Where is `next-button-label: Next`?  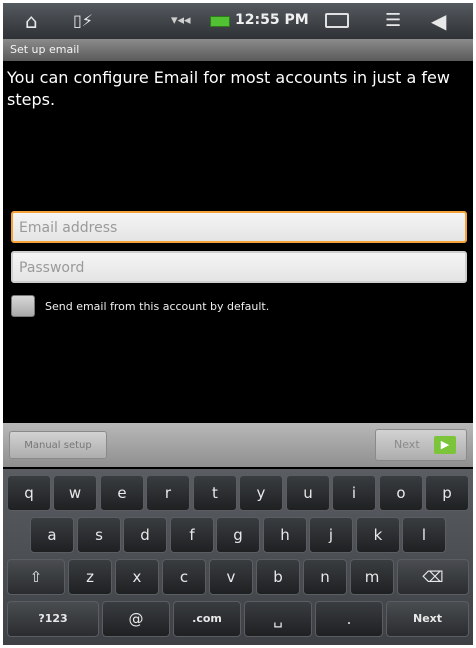
next-button-label: Next is located at coordinates (407, 444).